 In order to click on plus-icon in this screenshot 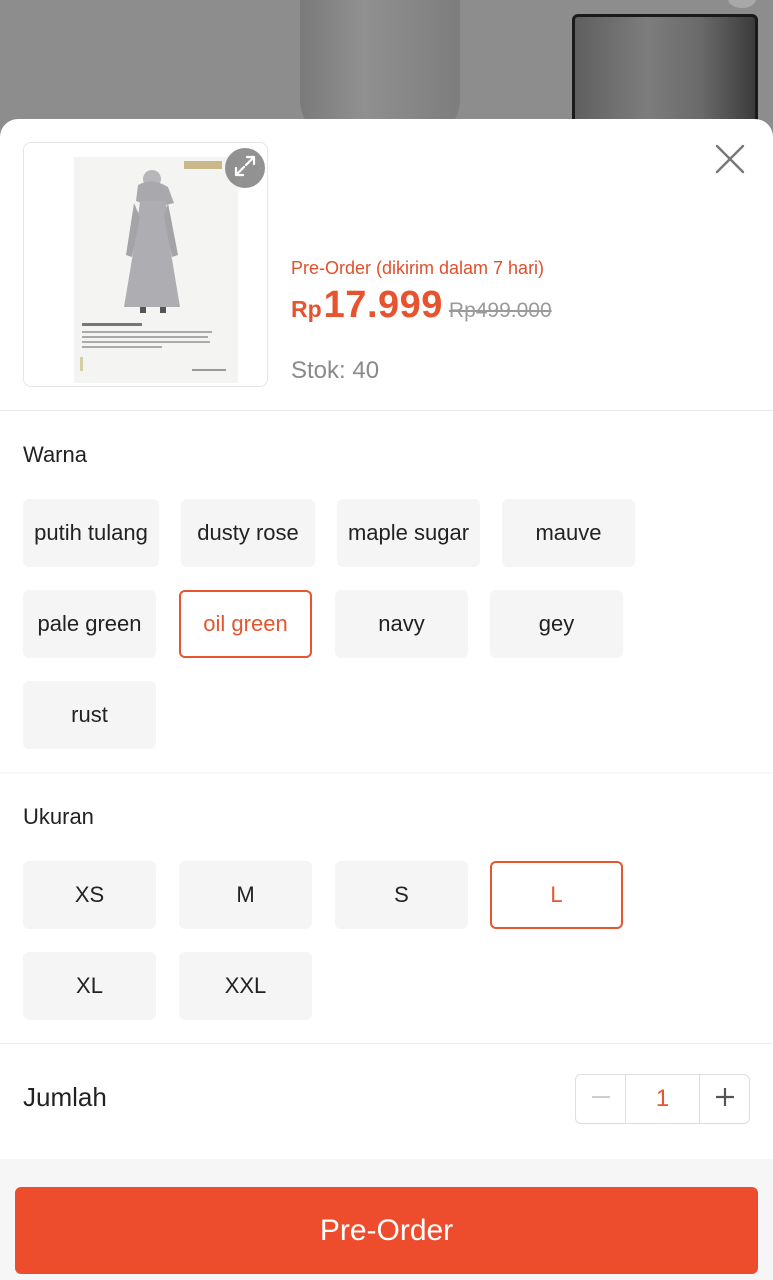, I will do `click(725, 1099)`.